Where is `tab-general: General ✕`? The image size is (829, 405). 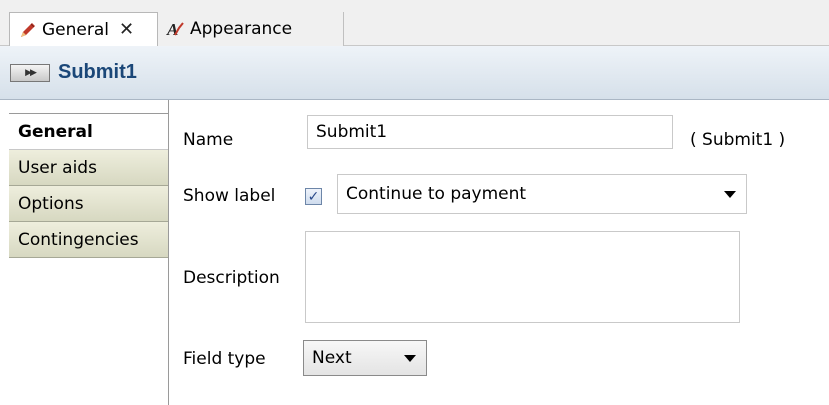 tab-general: General ✕ is located at coordinates (83, 29).